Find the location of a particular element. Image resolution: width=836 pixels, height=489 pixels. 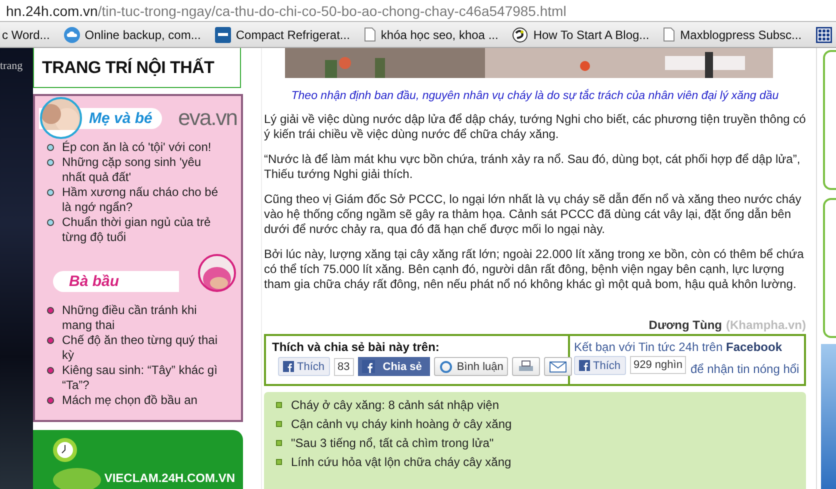

eva-logo: eva.vn is located at coordinates (207, 118).